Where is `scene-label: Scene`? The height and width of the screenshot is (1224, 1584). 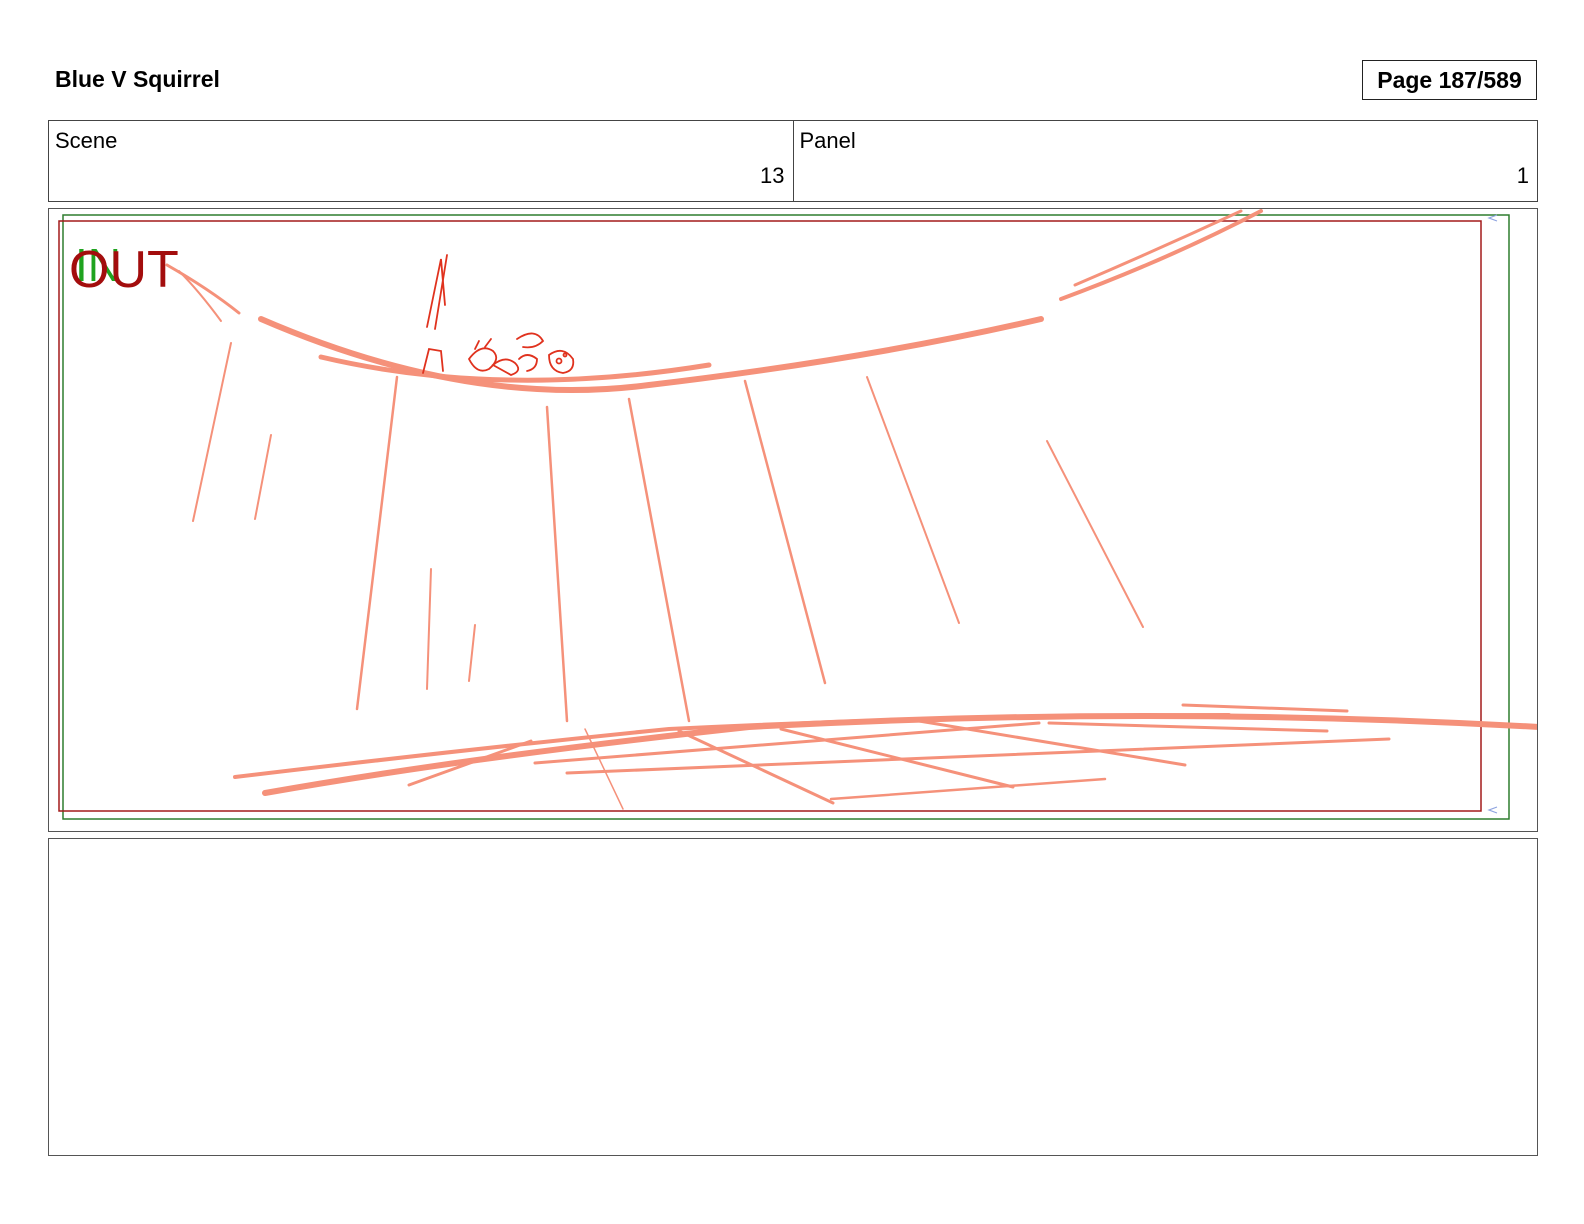 scene-label: Scene is located at coordinates (86, 140).